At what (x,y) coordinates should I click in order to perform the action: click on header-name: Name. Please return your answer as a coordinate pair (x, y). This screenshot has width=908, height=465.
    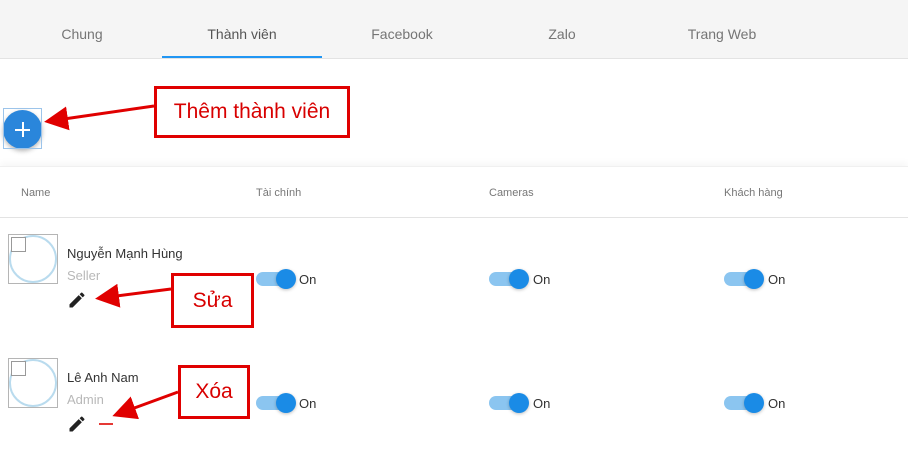
    Looking at the image, I should click on (36, 193).